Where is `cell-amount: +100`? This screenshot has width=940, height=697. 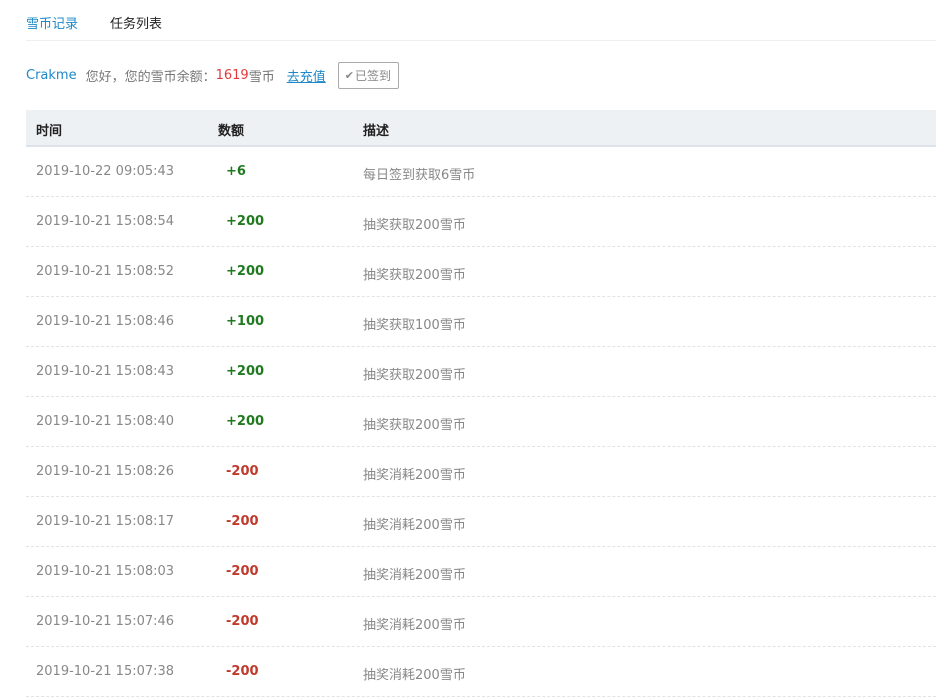
cell-amount: +100 is located at coordinates (245, 321).